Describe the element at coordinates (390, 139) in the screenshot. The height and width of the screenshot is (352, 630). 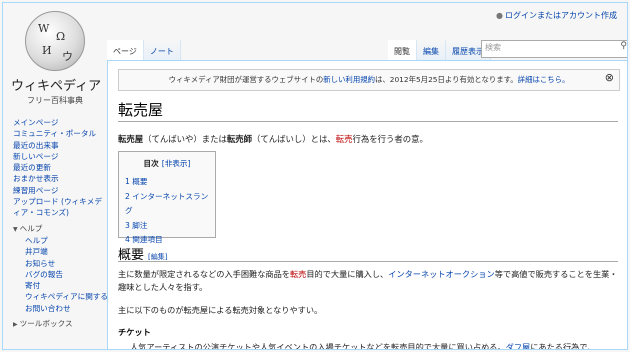
I see `lead-text-3: 行為を行う者の意。` at that location.